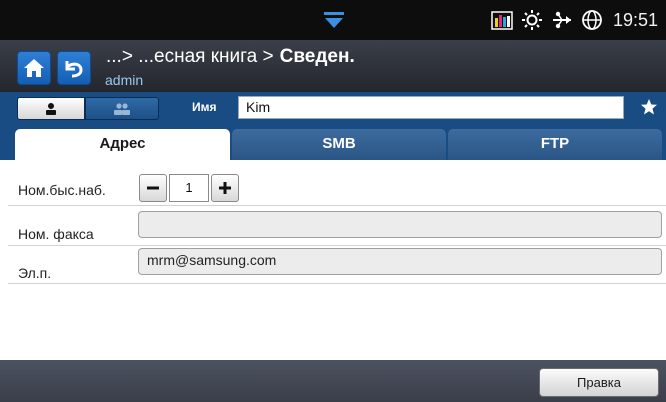  What do you see at coordinates (189, 188) in the screenshot?
I see `speed-dial-value: 1` at bounding box center [189, 188].